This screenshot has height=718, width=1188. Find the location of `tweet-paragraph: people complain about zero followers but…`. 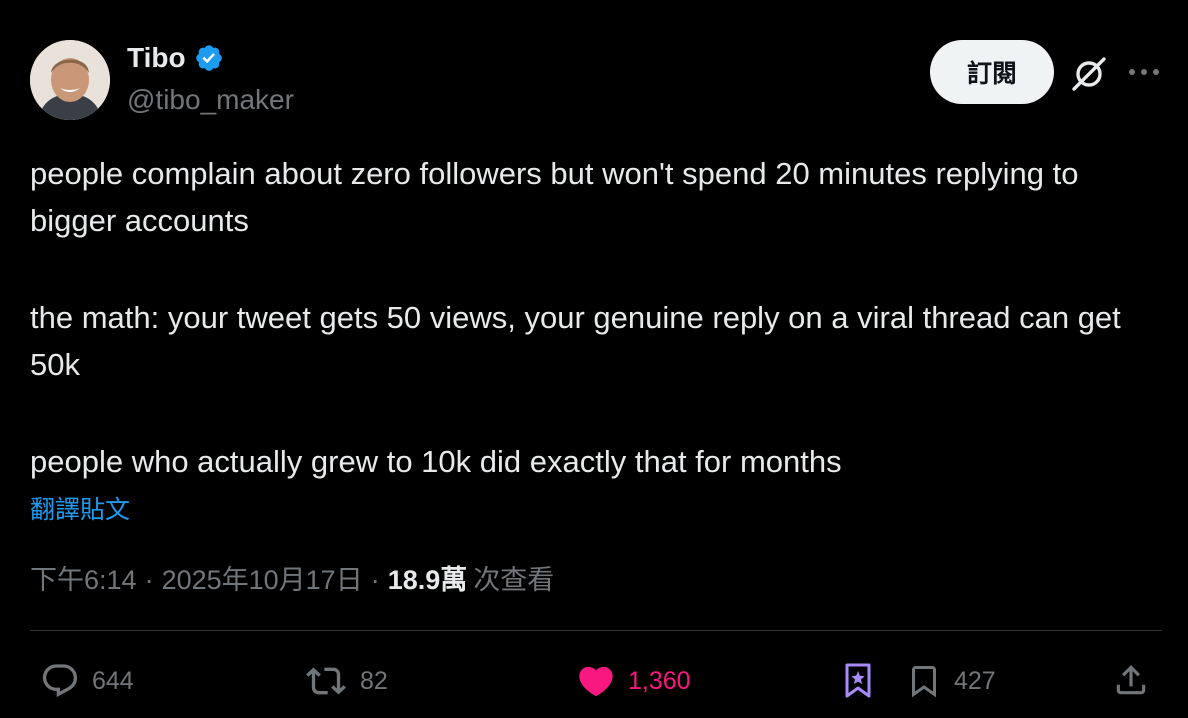

tweet-paragraph: people complain about zero followers but… is located at coordinates (554, 197).